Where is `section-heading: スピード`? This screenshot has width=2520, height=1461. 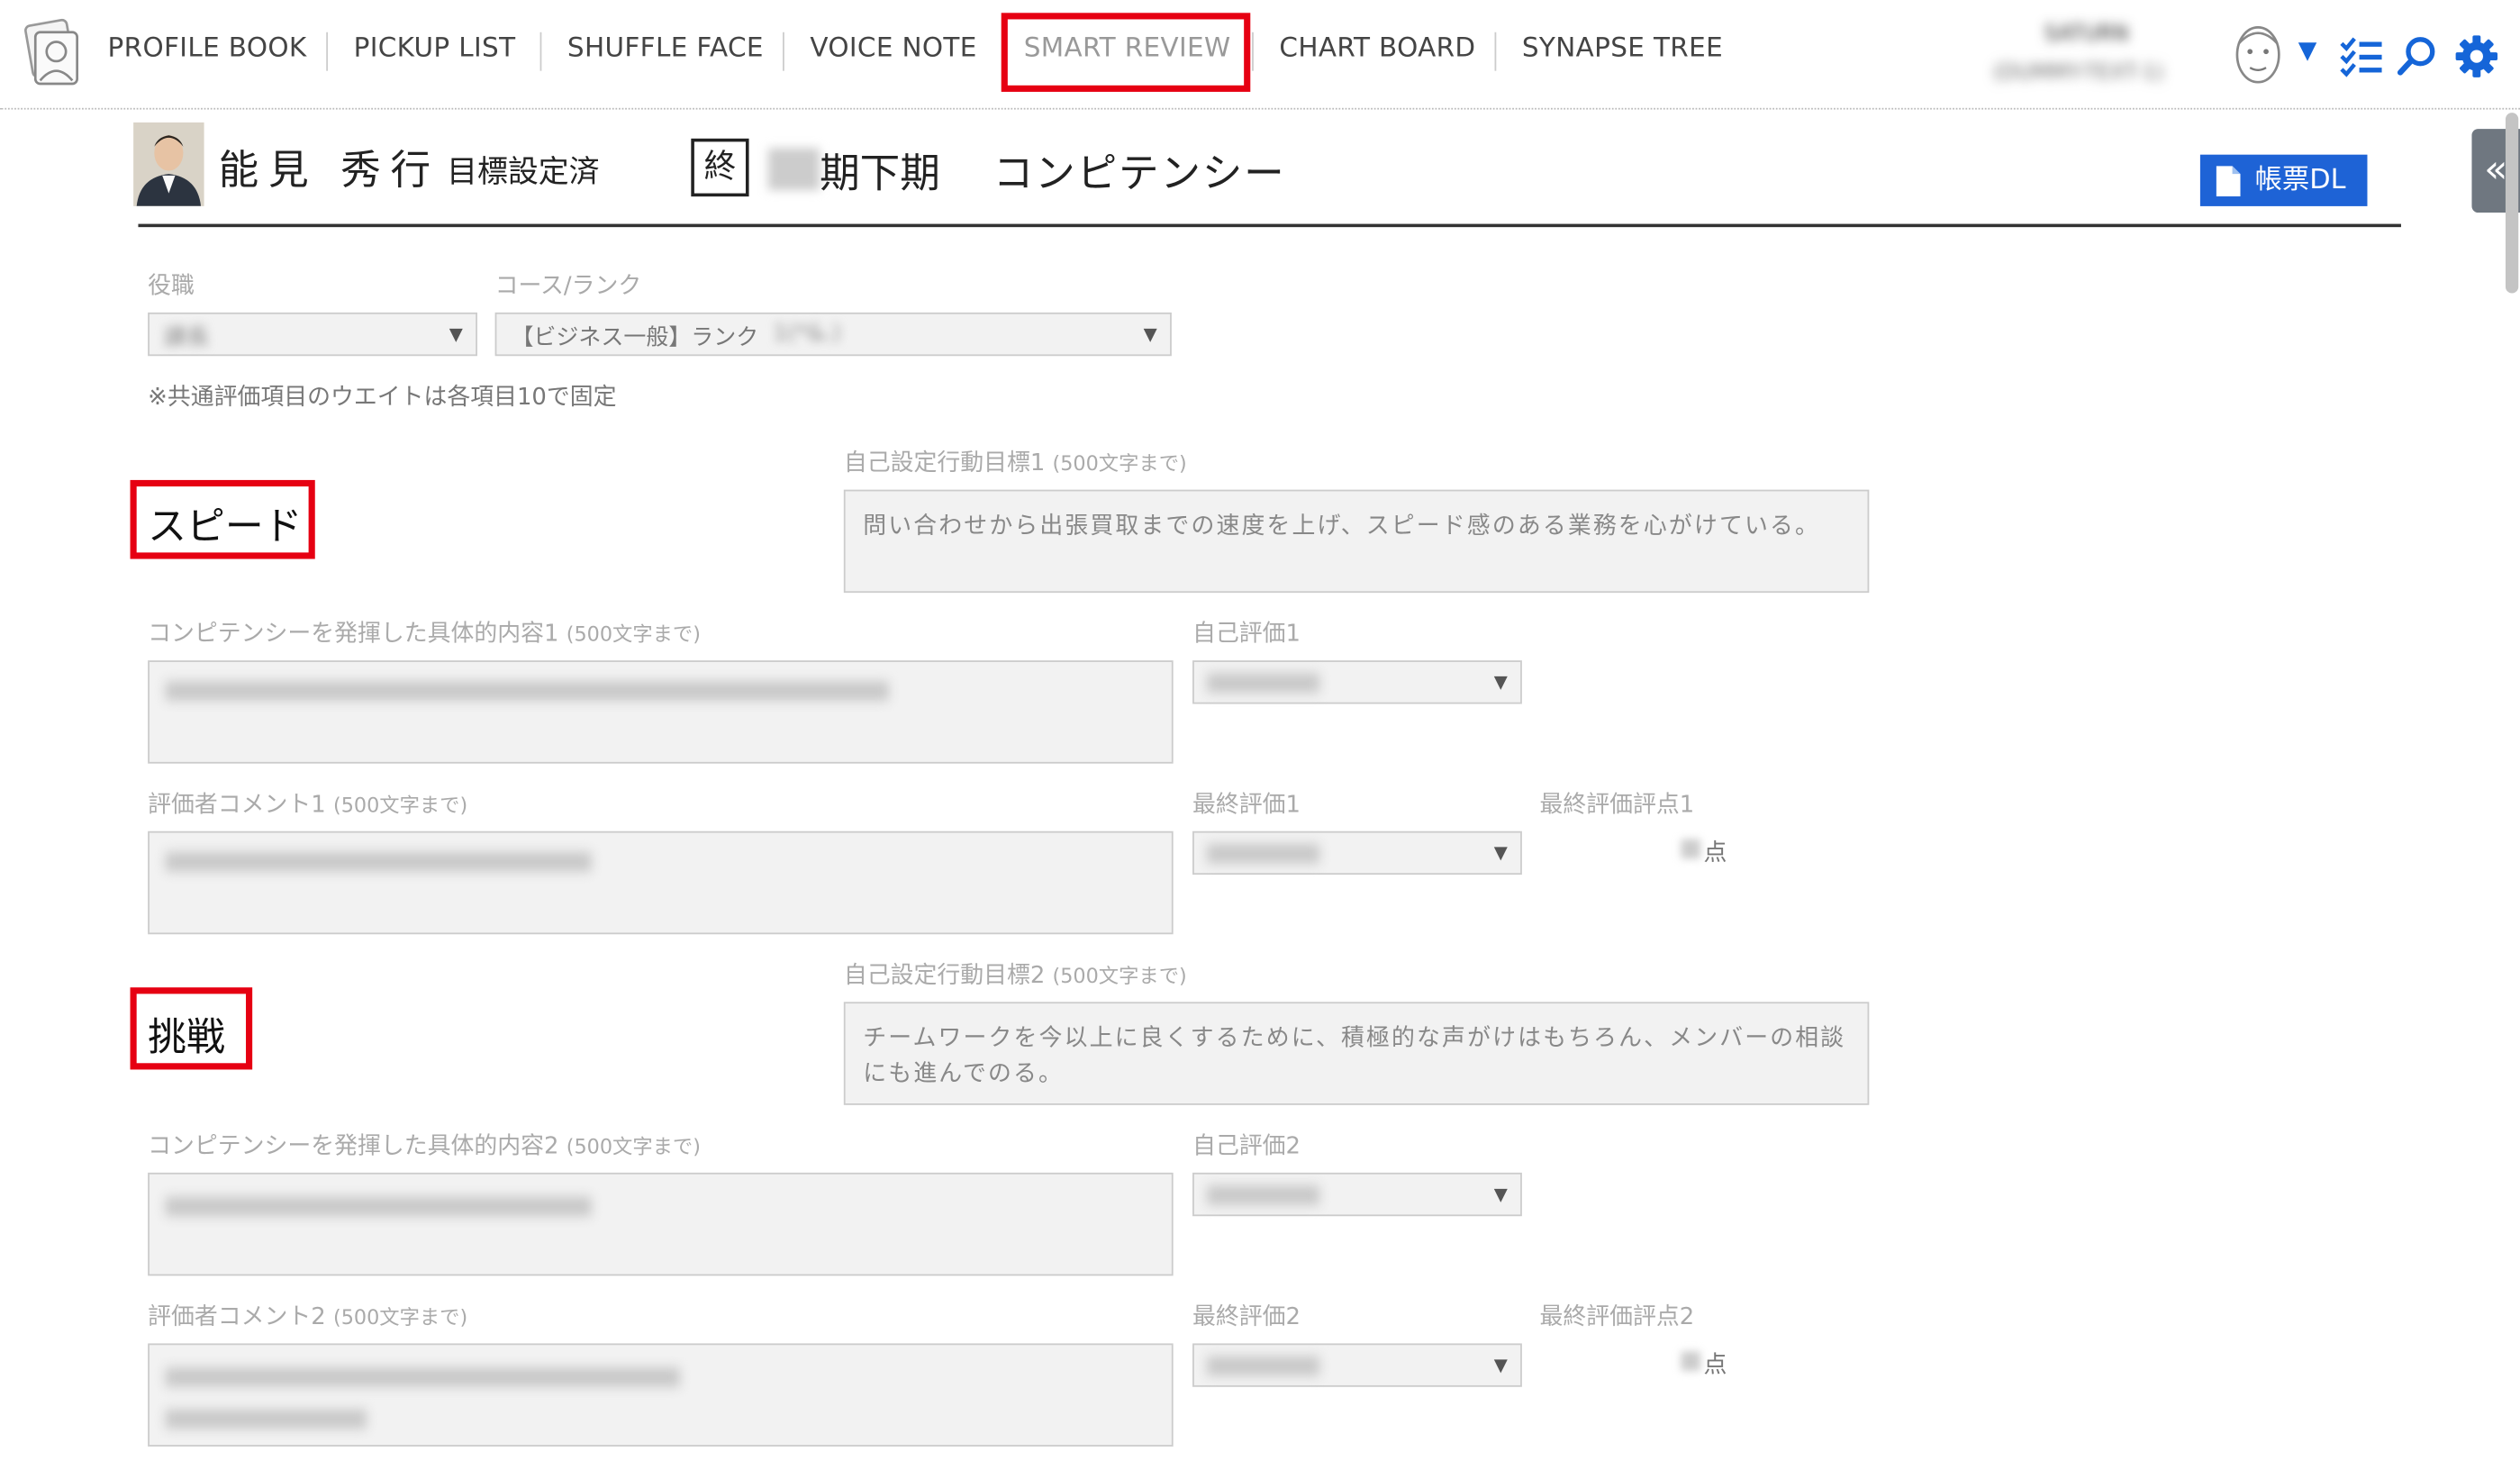
section-heading: スピード is located at coordinates (225, 526).